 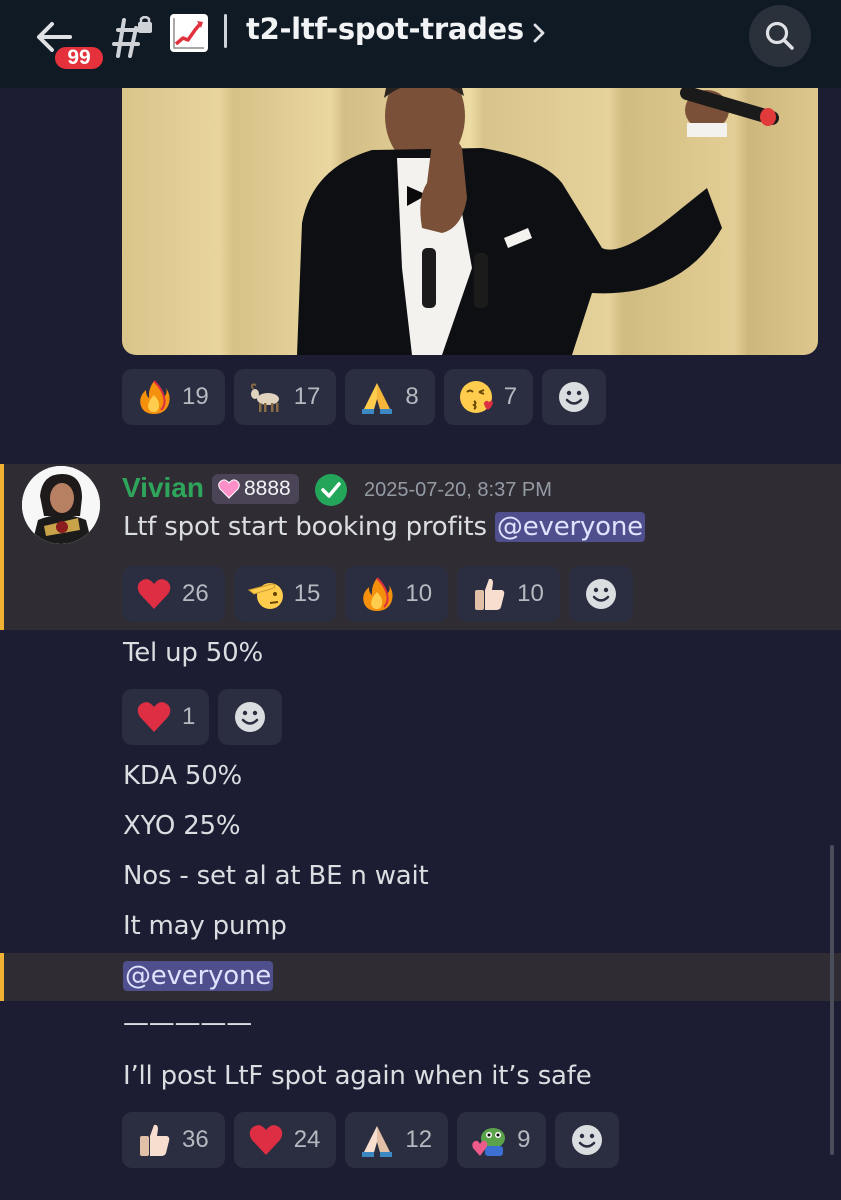 I want to click on reaction-count: 1, so click(x=189, y=716).